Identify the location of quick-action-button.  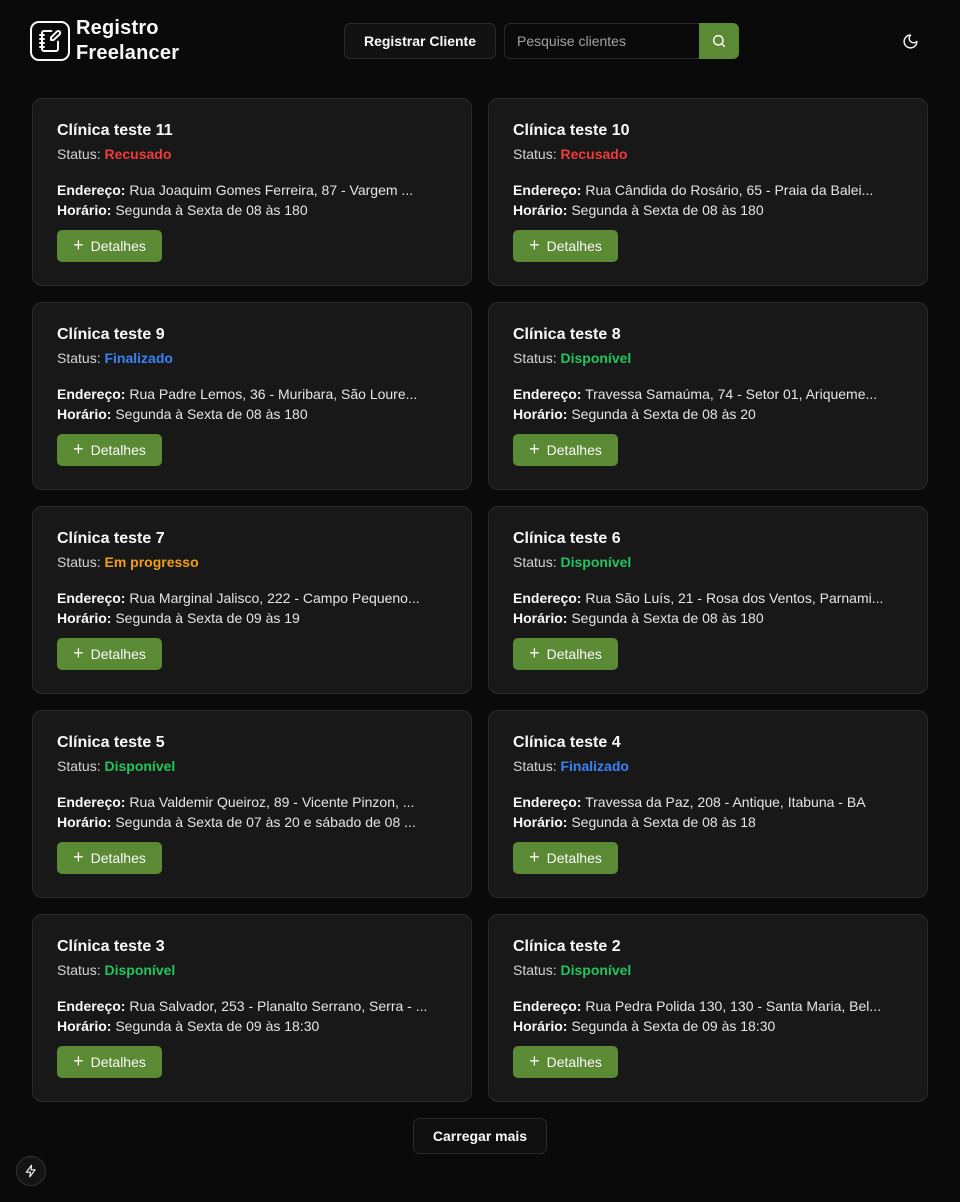
(31, 1171).